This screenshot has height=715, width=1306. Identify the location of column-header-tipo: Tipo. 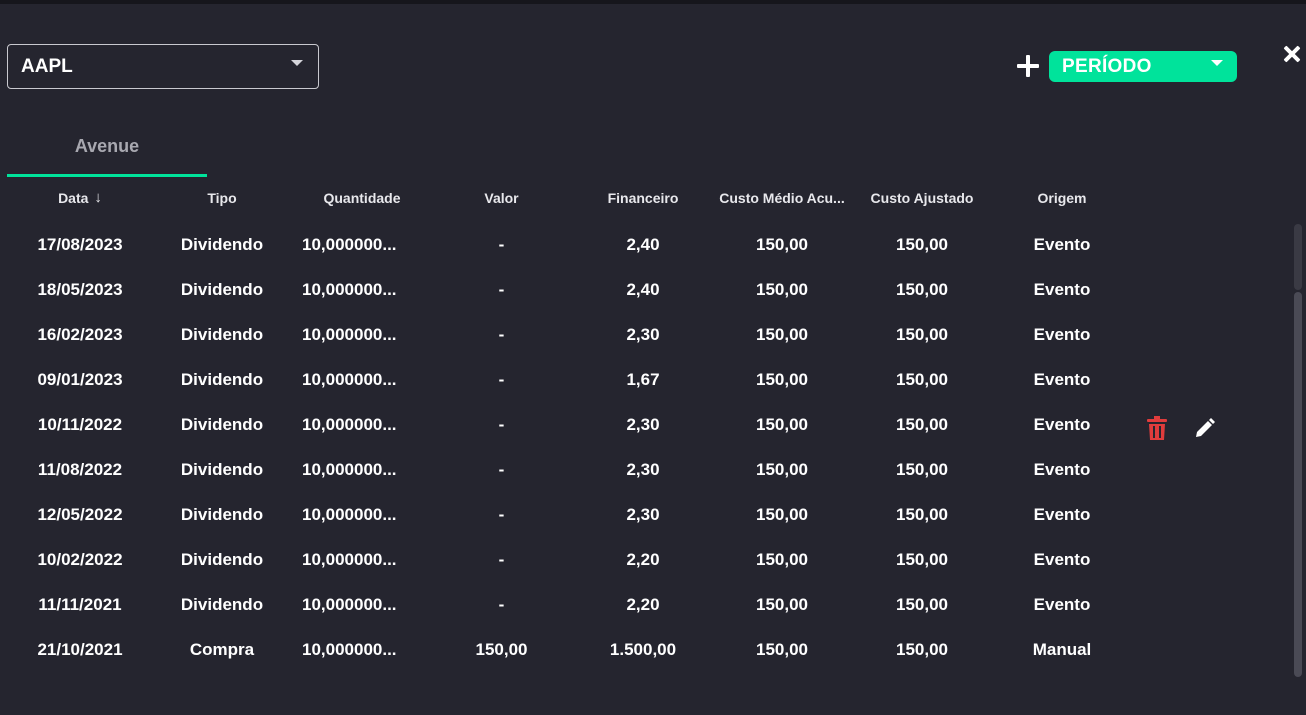
(222, 198).